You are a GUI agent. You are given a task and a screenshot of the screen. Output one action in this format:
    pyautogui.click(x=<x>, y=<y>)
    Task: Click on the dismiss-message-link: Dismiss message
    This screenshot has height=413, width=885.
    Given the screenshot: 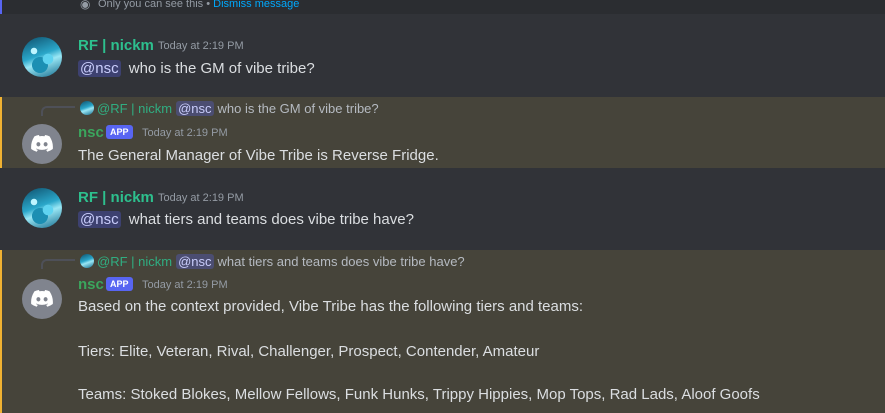 What is the action you would take?
    pyautogui.click(x=256, y=5)
    